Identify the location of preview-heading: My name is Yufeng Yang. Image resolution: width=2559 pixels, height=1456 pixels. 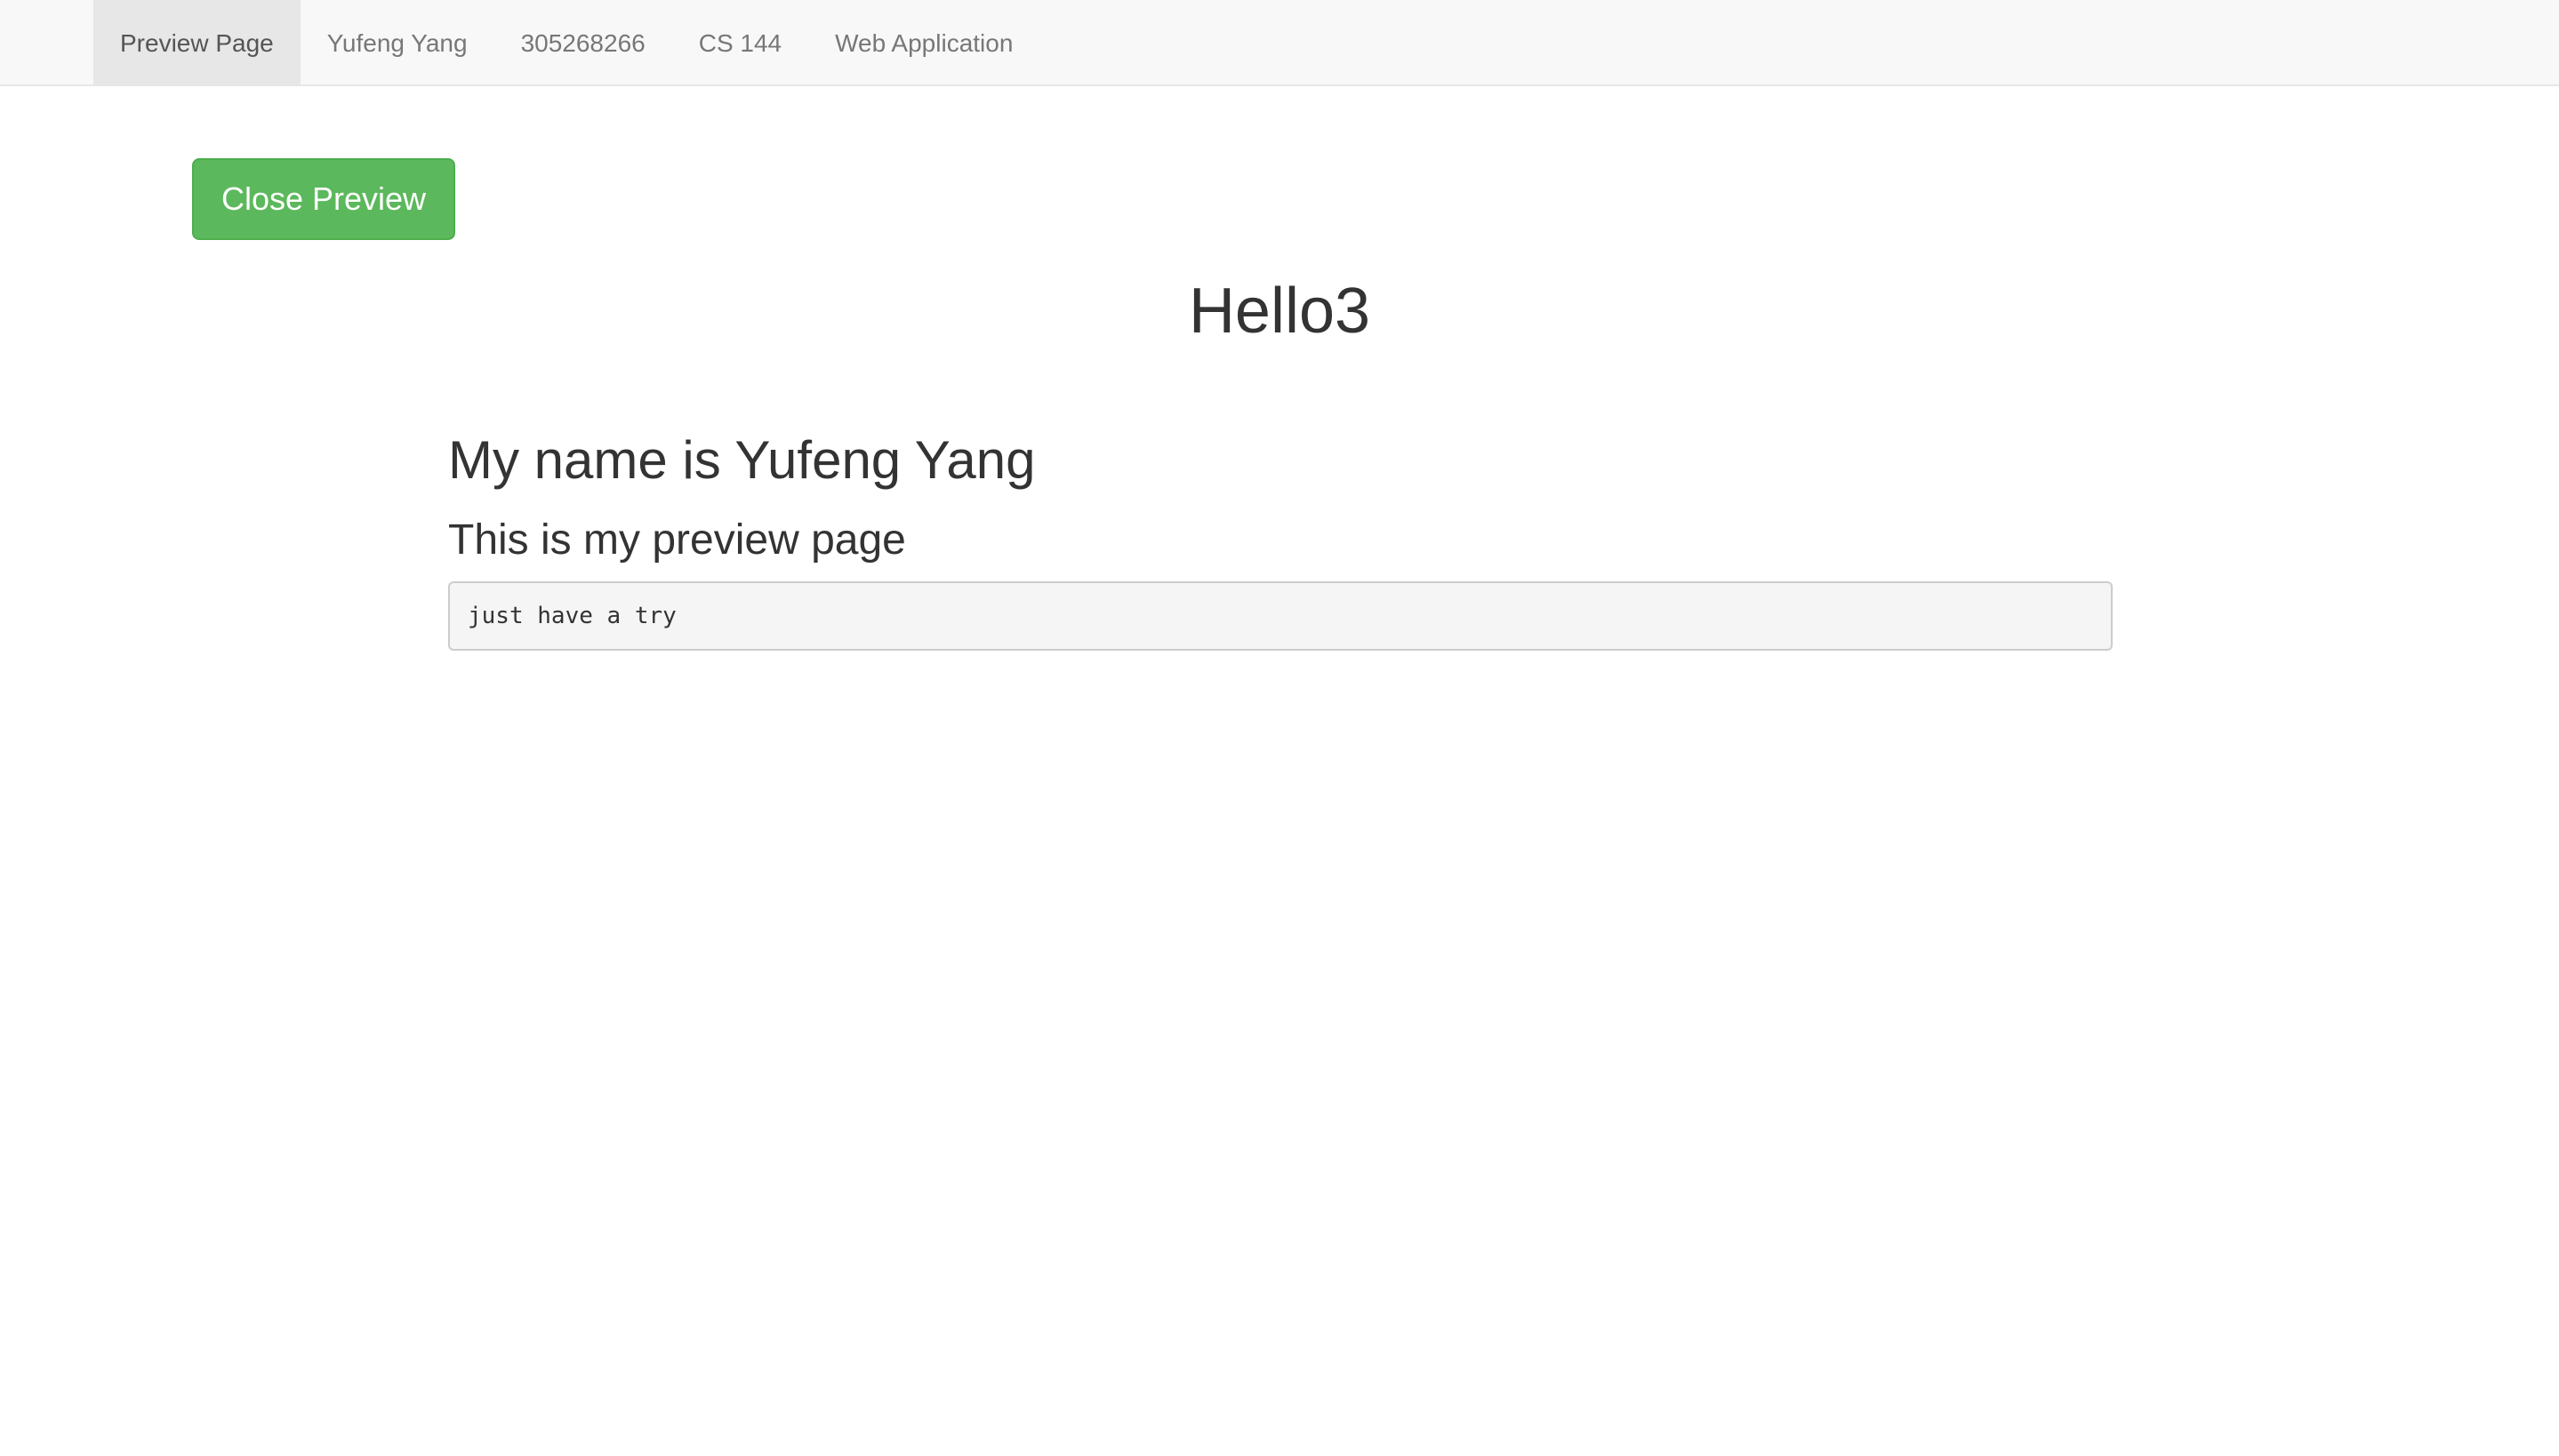
(742, 460).